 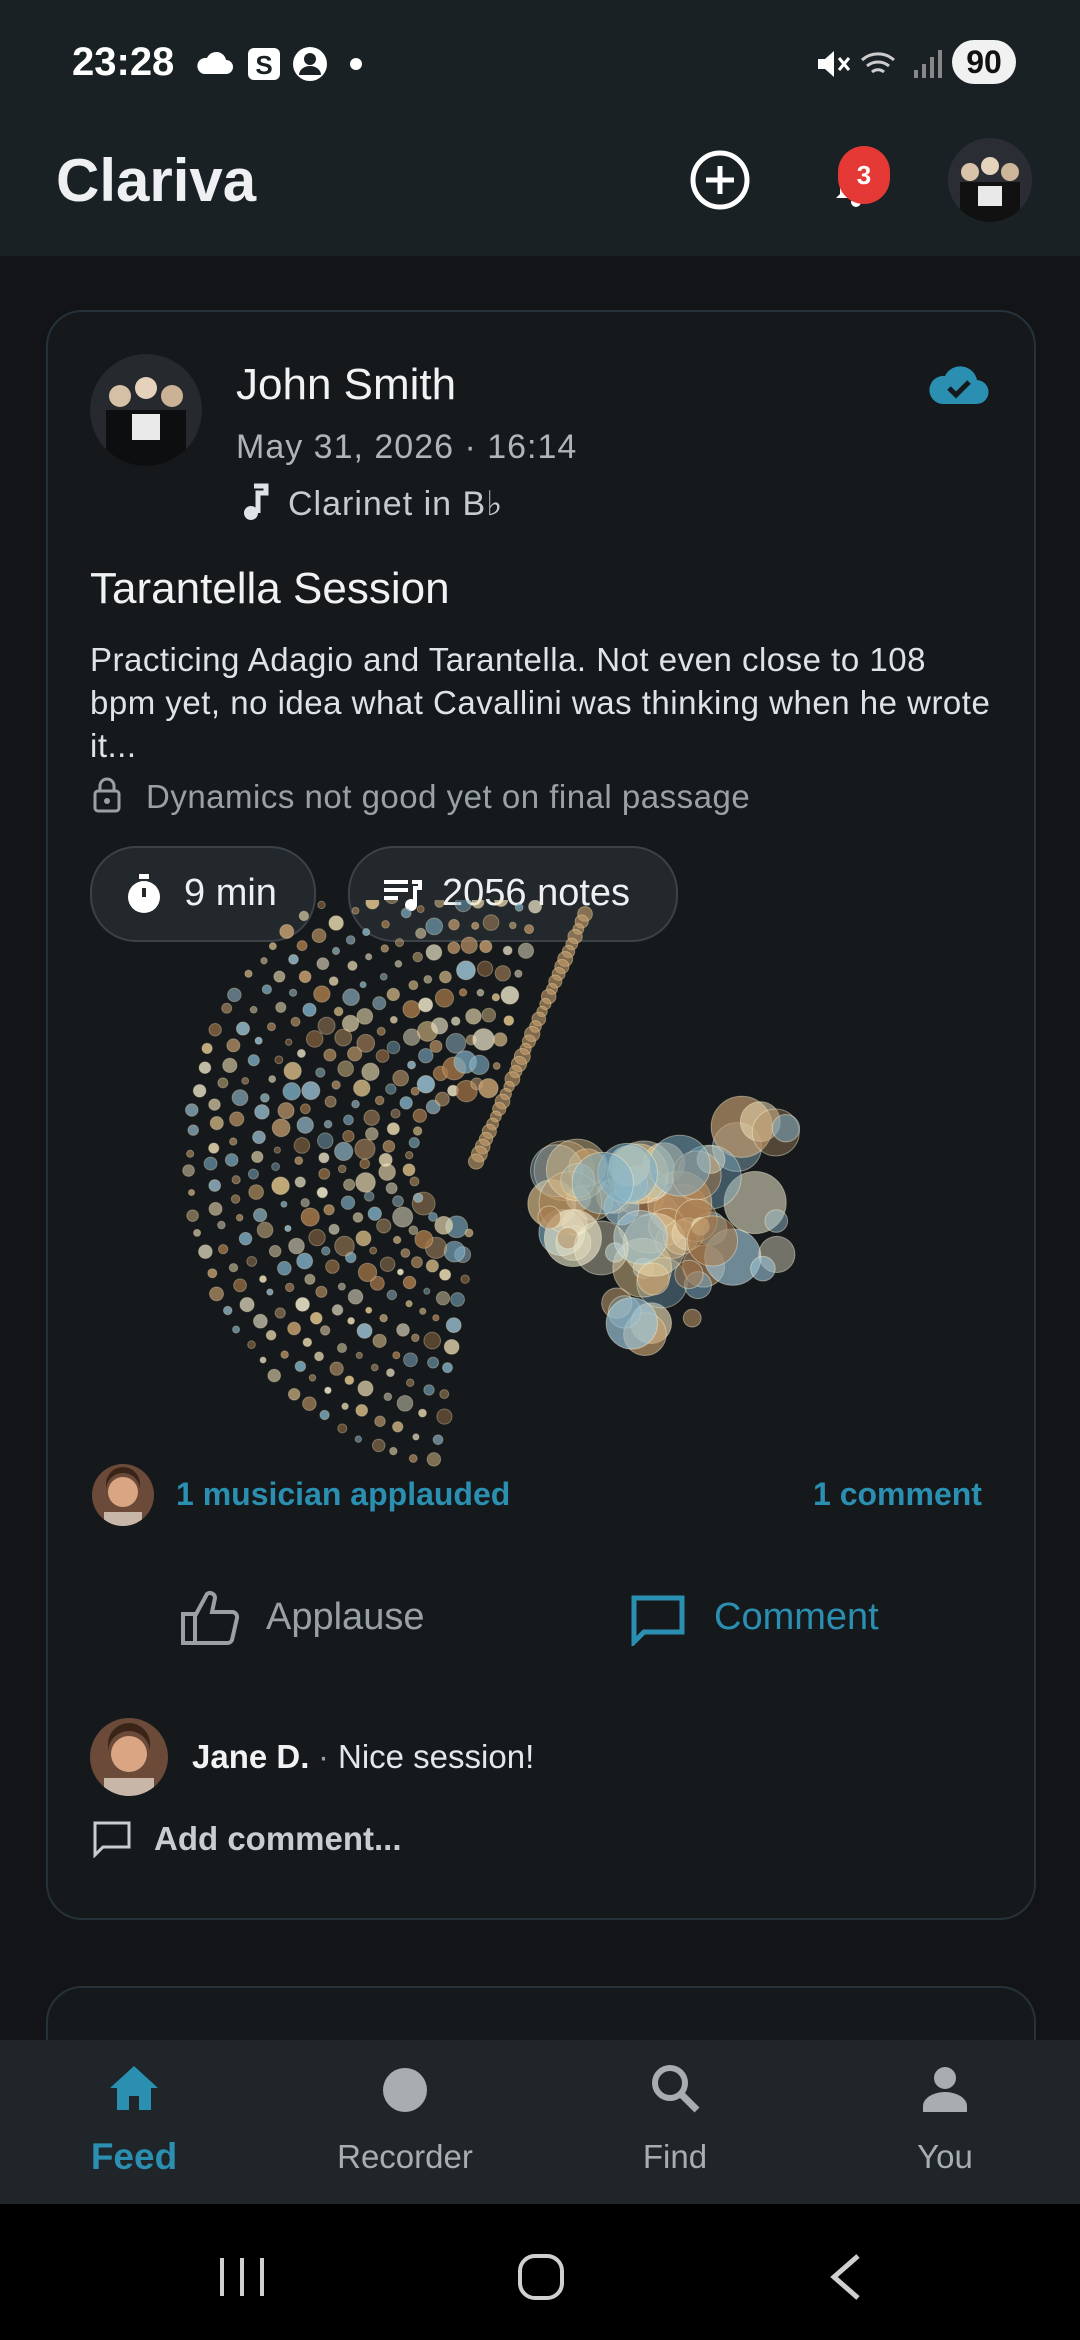 I want to click on nav-you: You, so click(x=945, y=2125).